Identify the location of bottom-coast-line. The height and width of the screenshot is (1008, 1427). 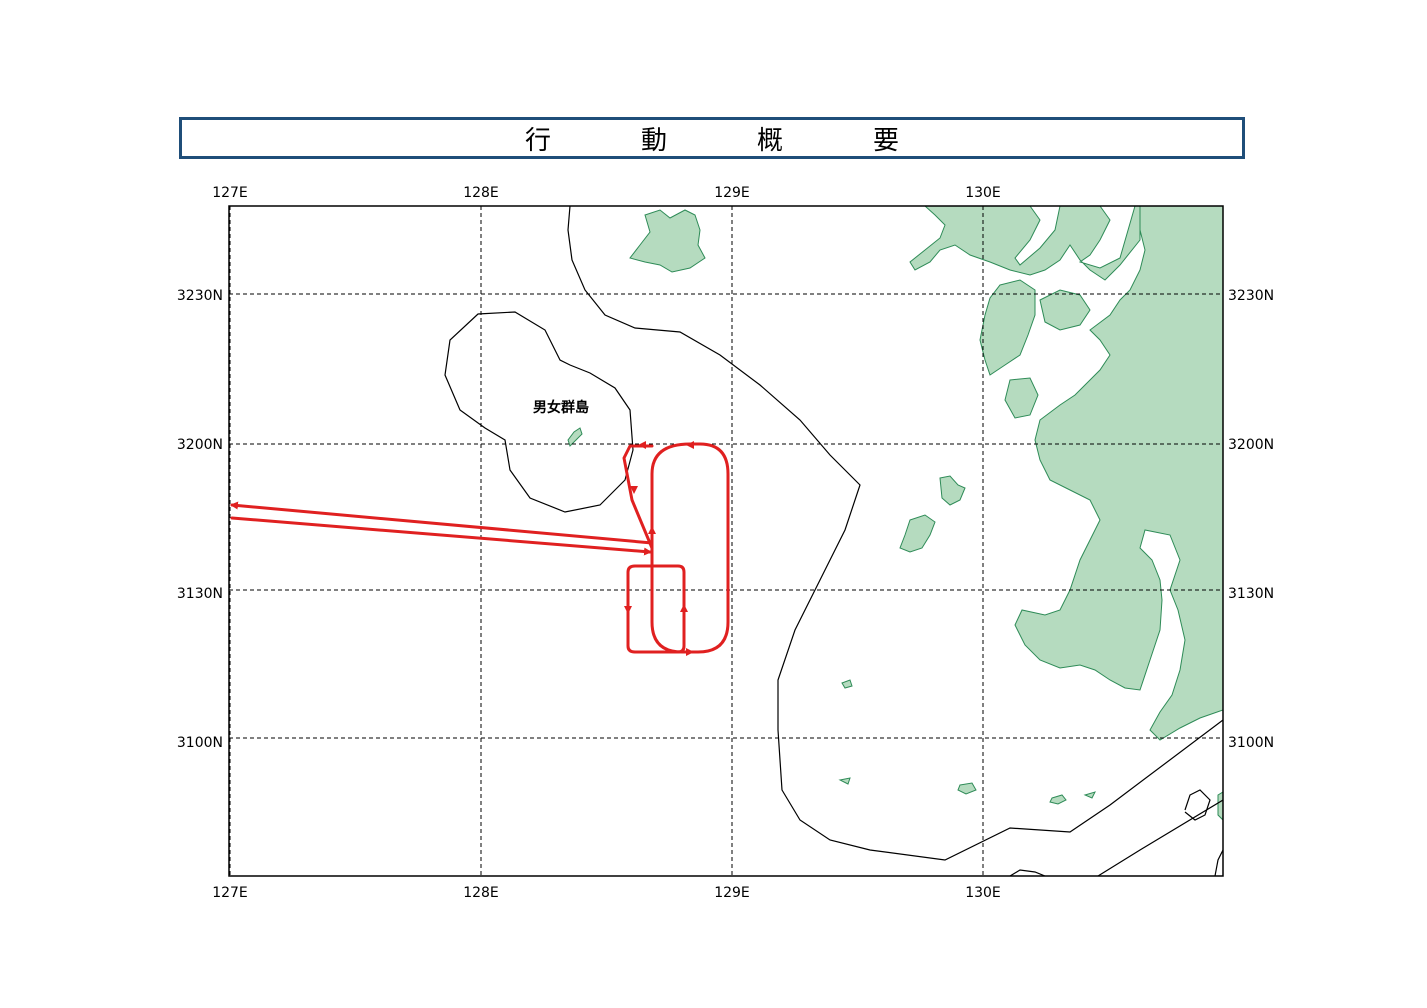
(1027, 872).